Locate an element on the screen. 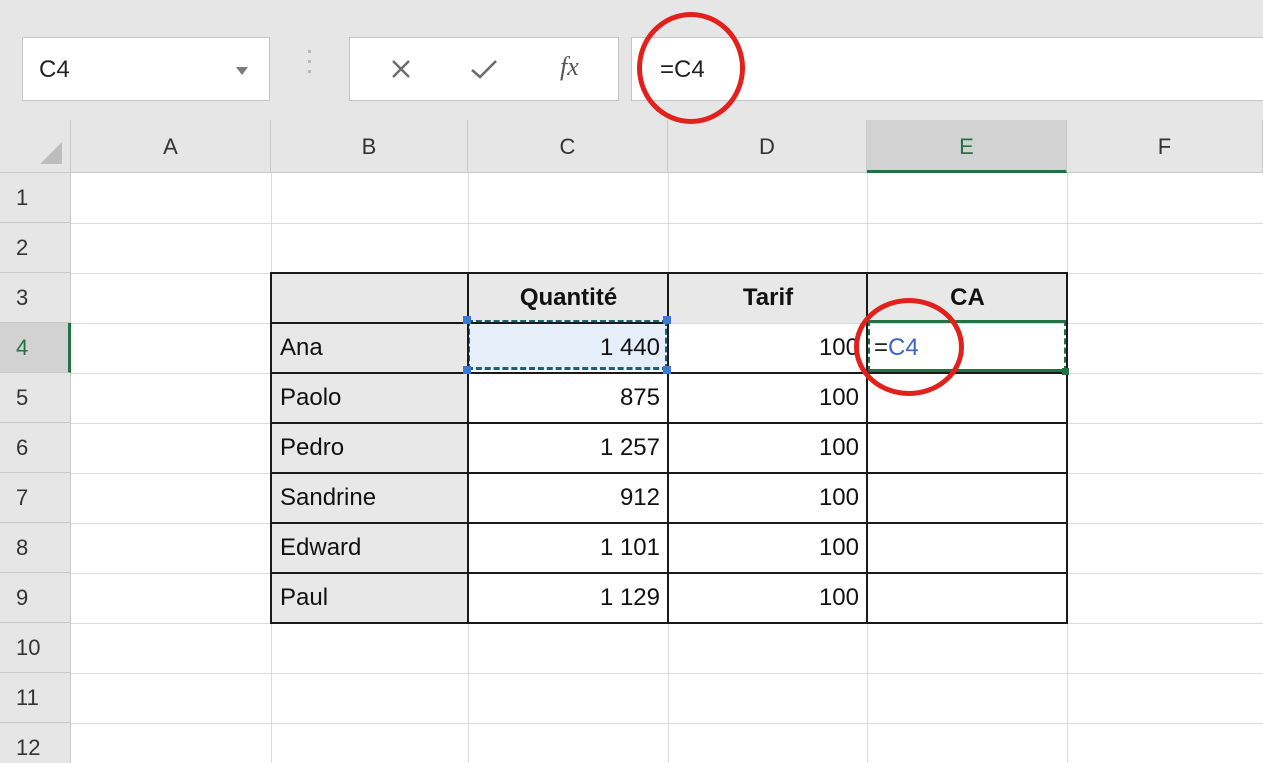 This screenshot has width=1263, height=763. column-header-e: E is located at coordinates (967, 146).